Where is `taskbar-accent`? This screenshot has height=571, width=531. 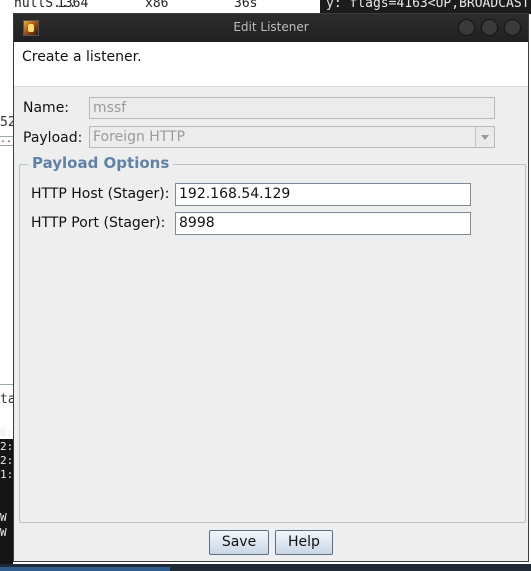
taskbar-accent is located at coordinates (85, 569).